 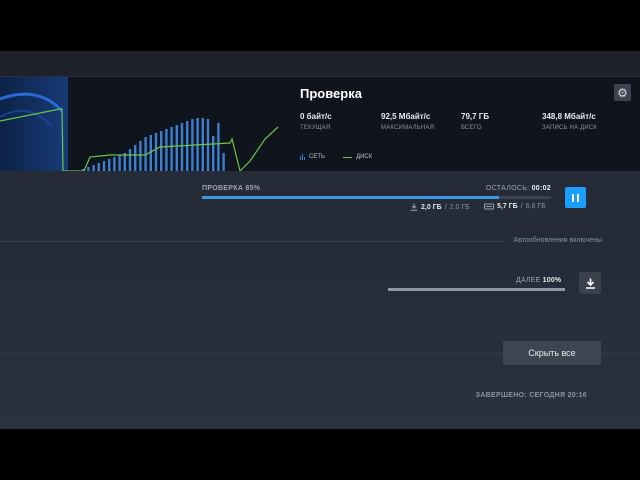 What do you see at coordinates (531, 395) in the screenshot?
I see `completed-timestamp: ЗАВЕРШЕНО: СЕГОДНЯ 20:16` at bounding box center [531, 395].